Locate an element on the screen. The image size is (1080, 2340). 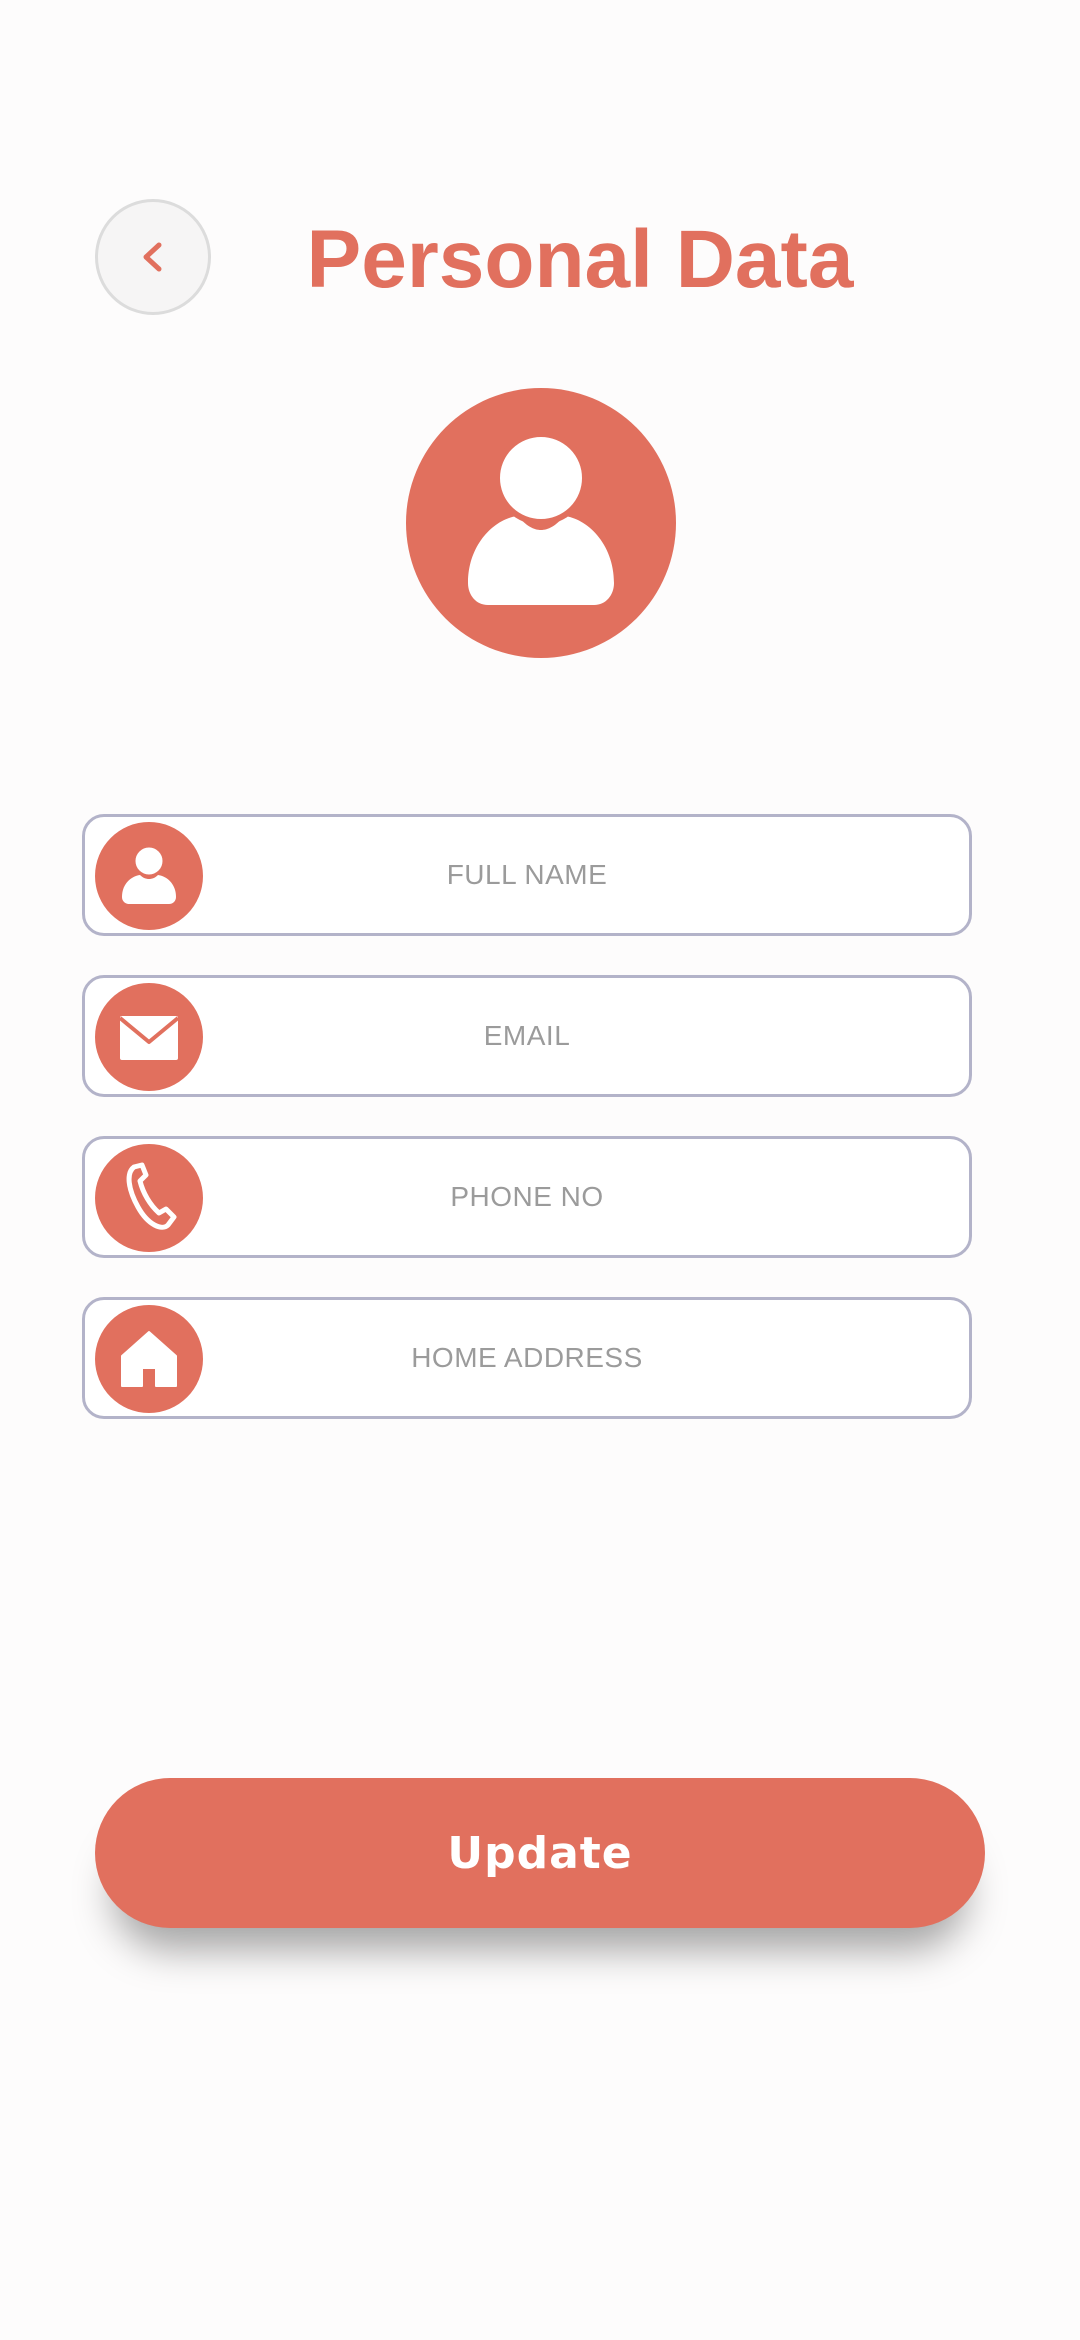
home-address-input is located at coordinates (527, 1358).